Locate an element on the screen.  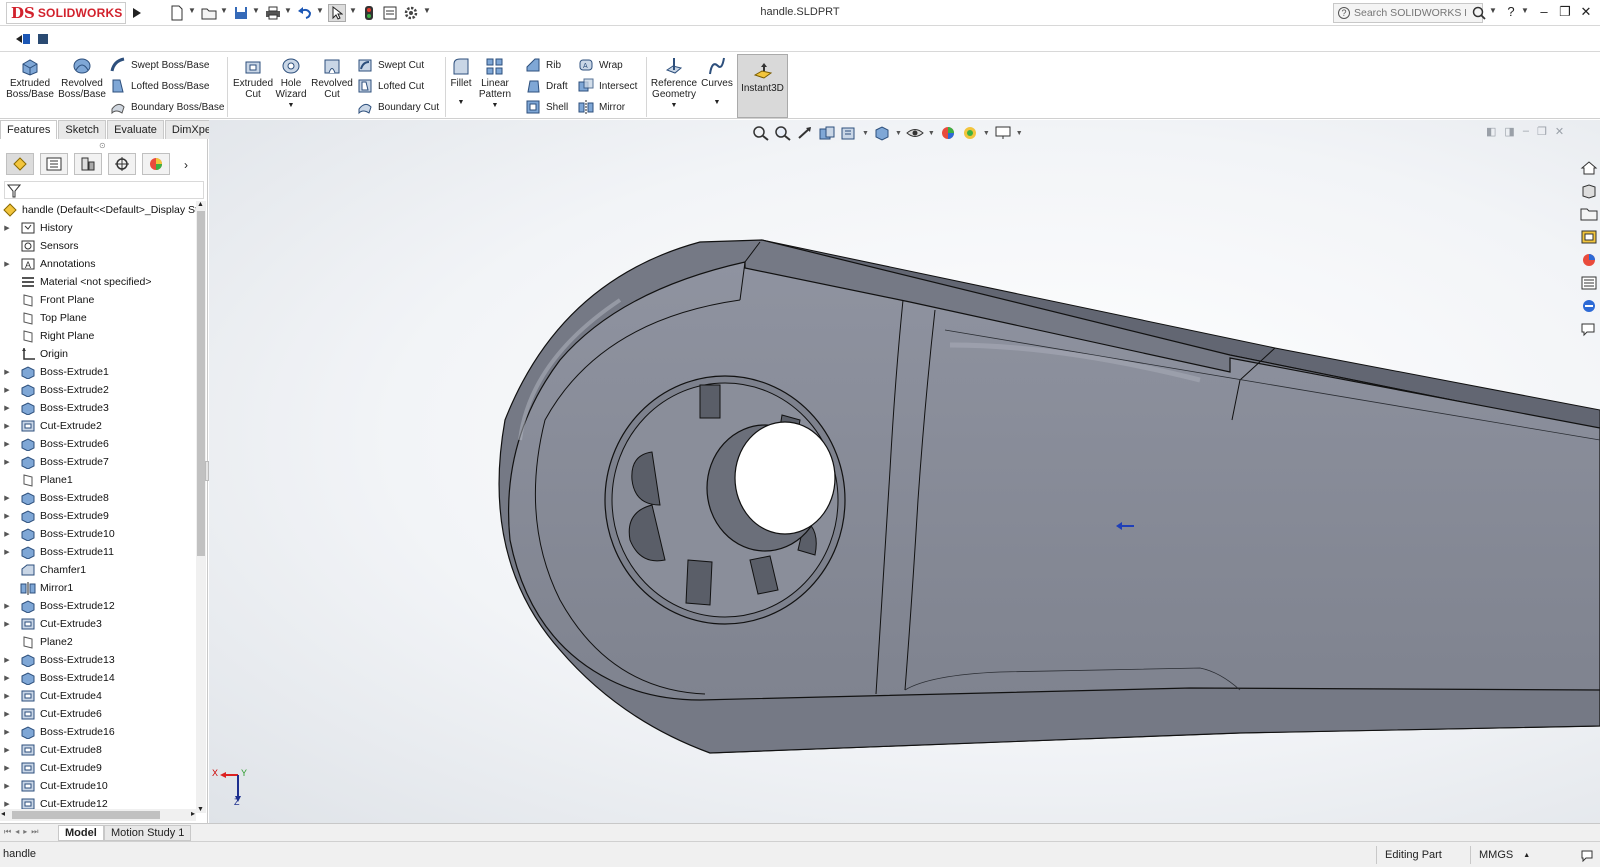
file-properties-icon is located at coordinates (390, 13).